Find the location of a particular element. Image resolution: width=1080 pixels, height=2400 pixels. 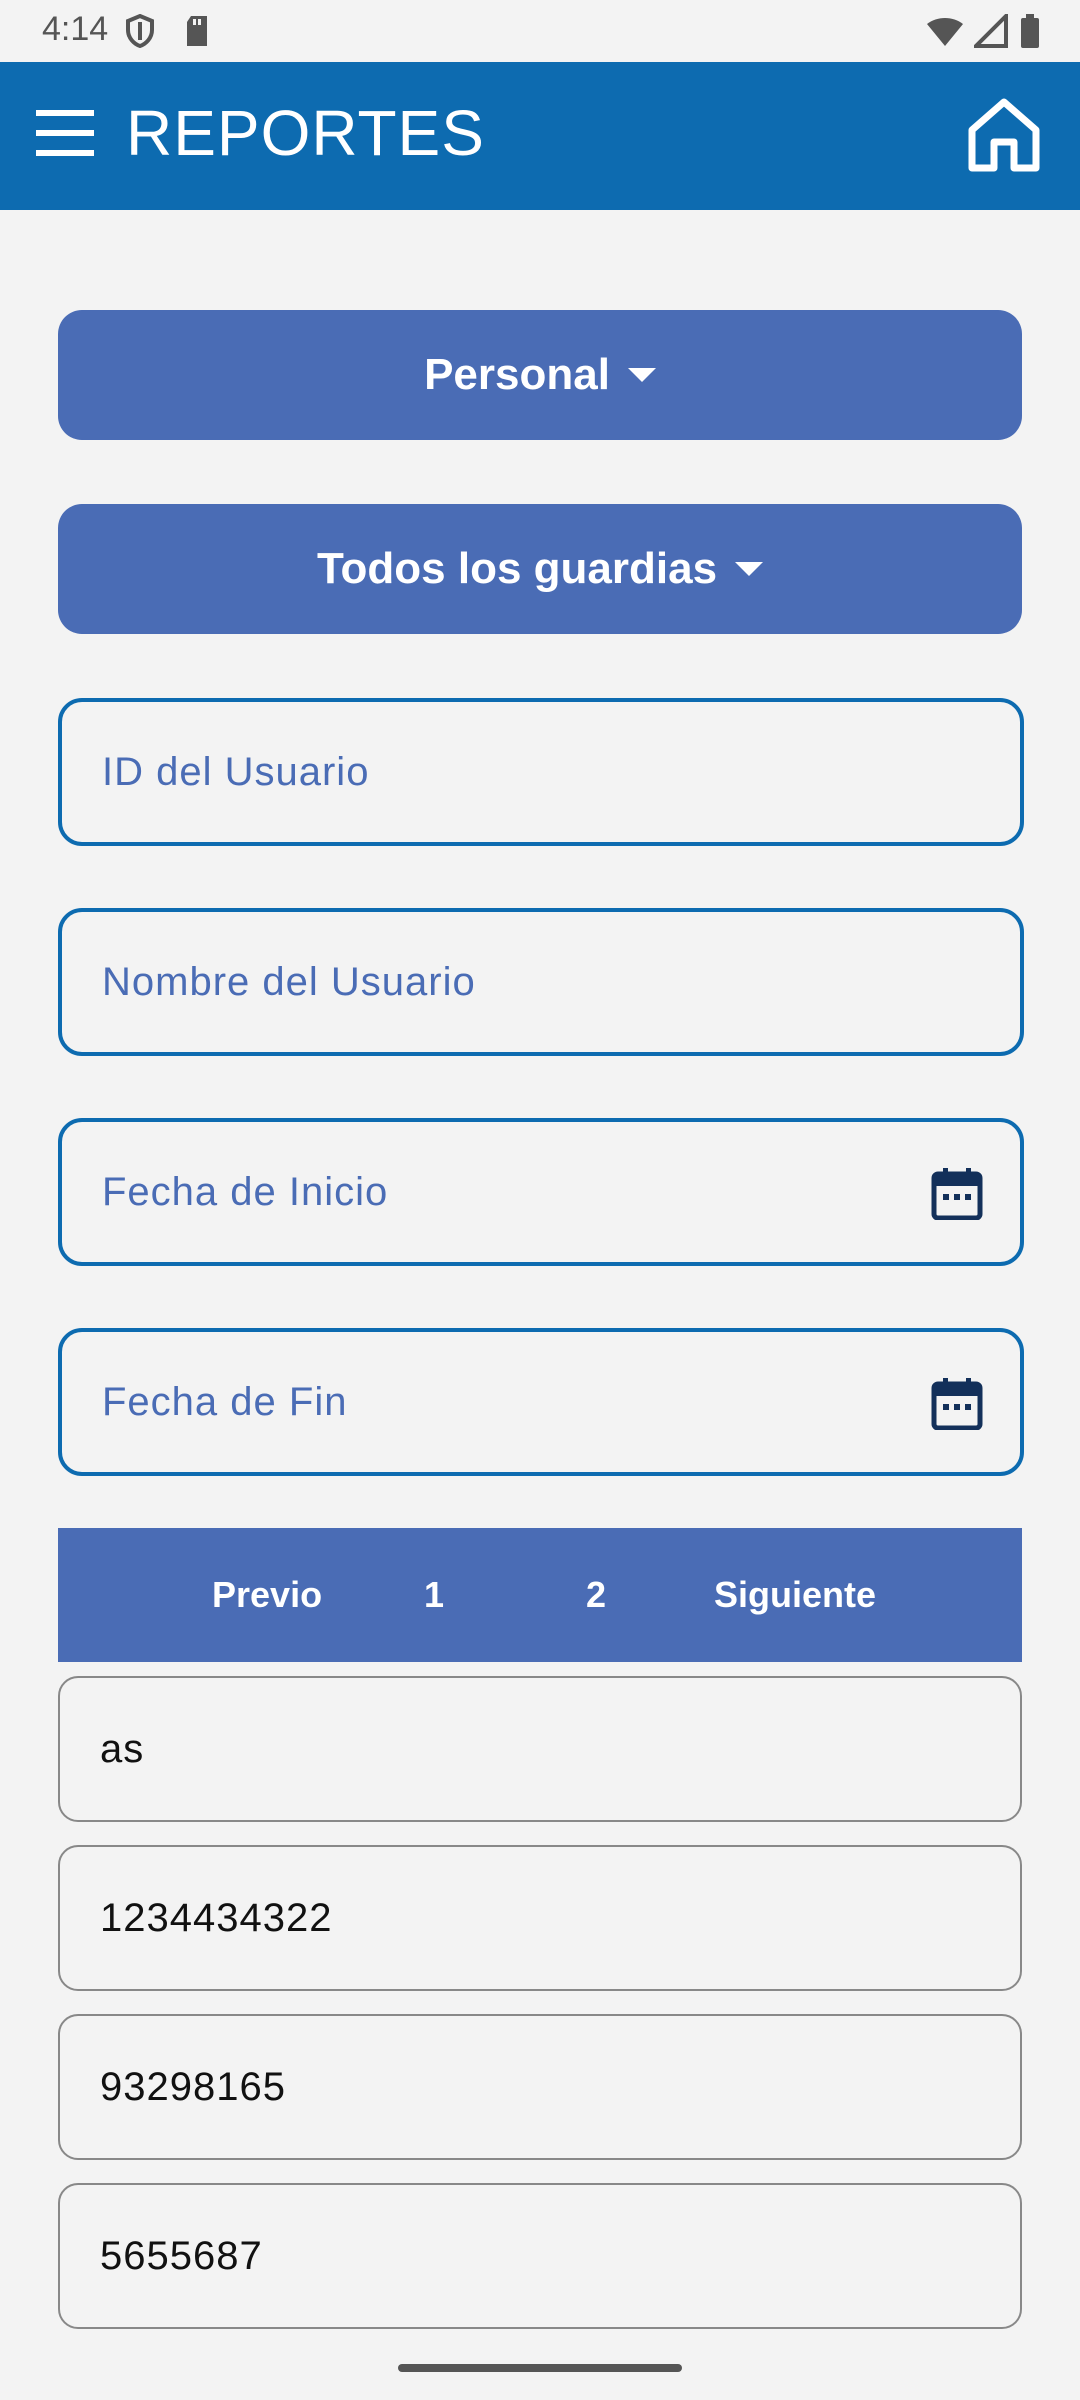

app-bar: REPORTES is located at coordinates (540, 136).